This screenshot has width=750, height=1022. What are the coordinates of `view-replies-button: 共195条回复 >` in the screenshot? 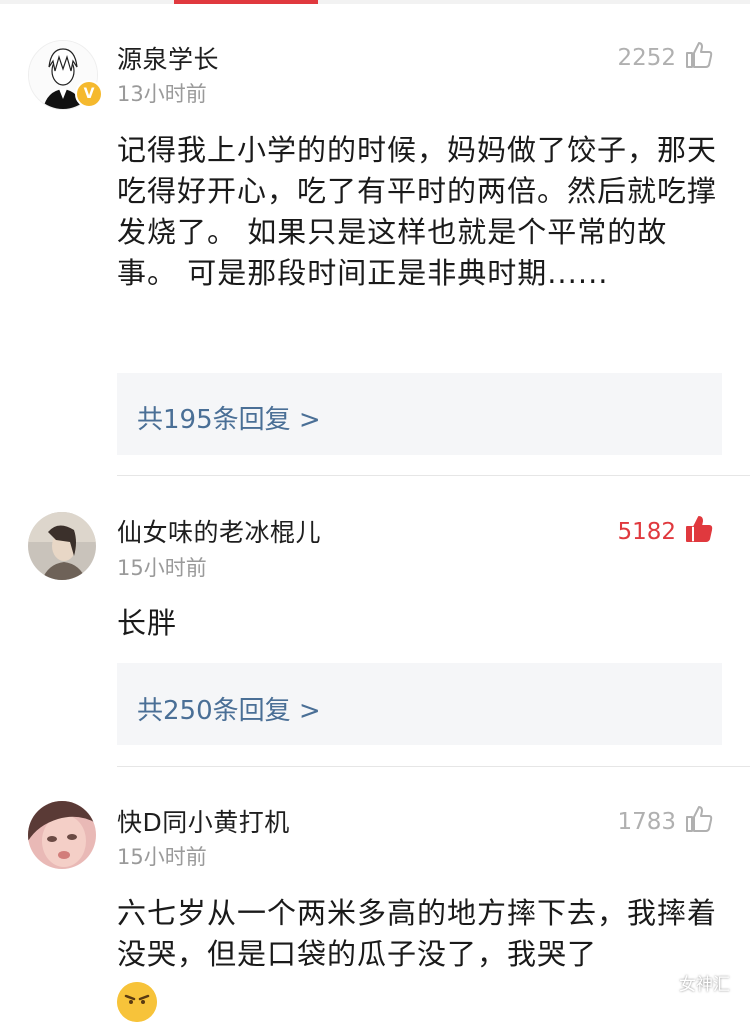 It's located at (419, 414).